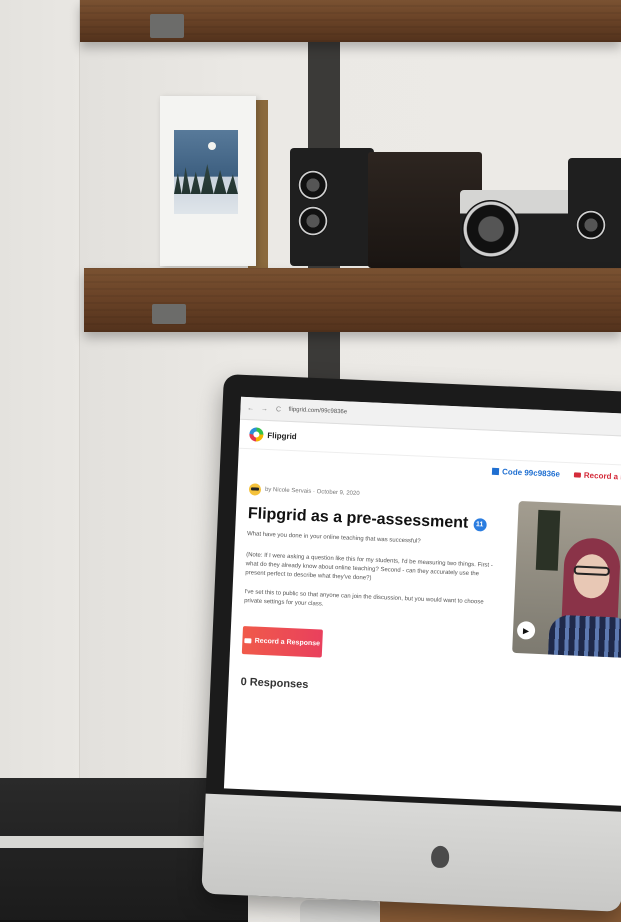 The width and height of the screenshot is (621, 922). What do you see at coordinates (282, 435) in the screenshot?
I see `brand-name: Flipgrid` at bounding box center [282, 435].